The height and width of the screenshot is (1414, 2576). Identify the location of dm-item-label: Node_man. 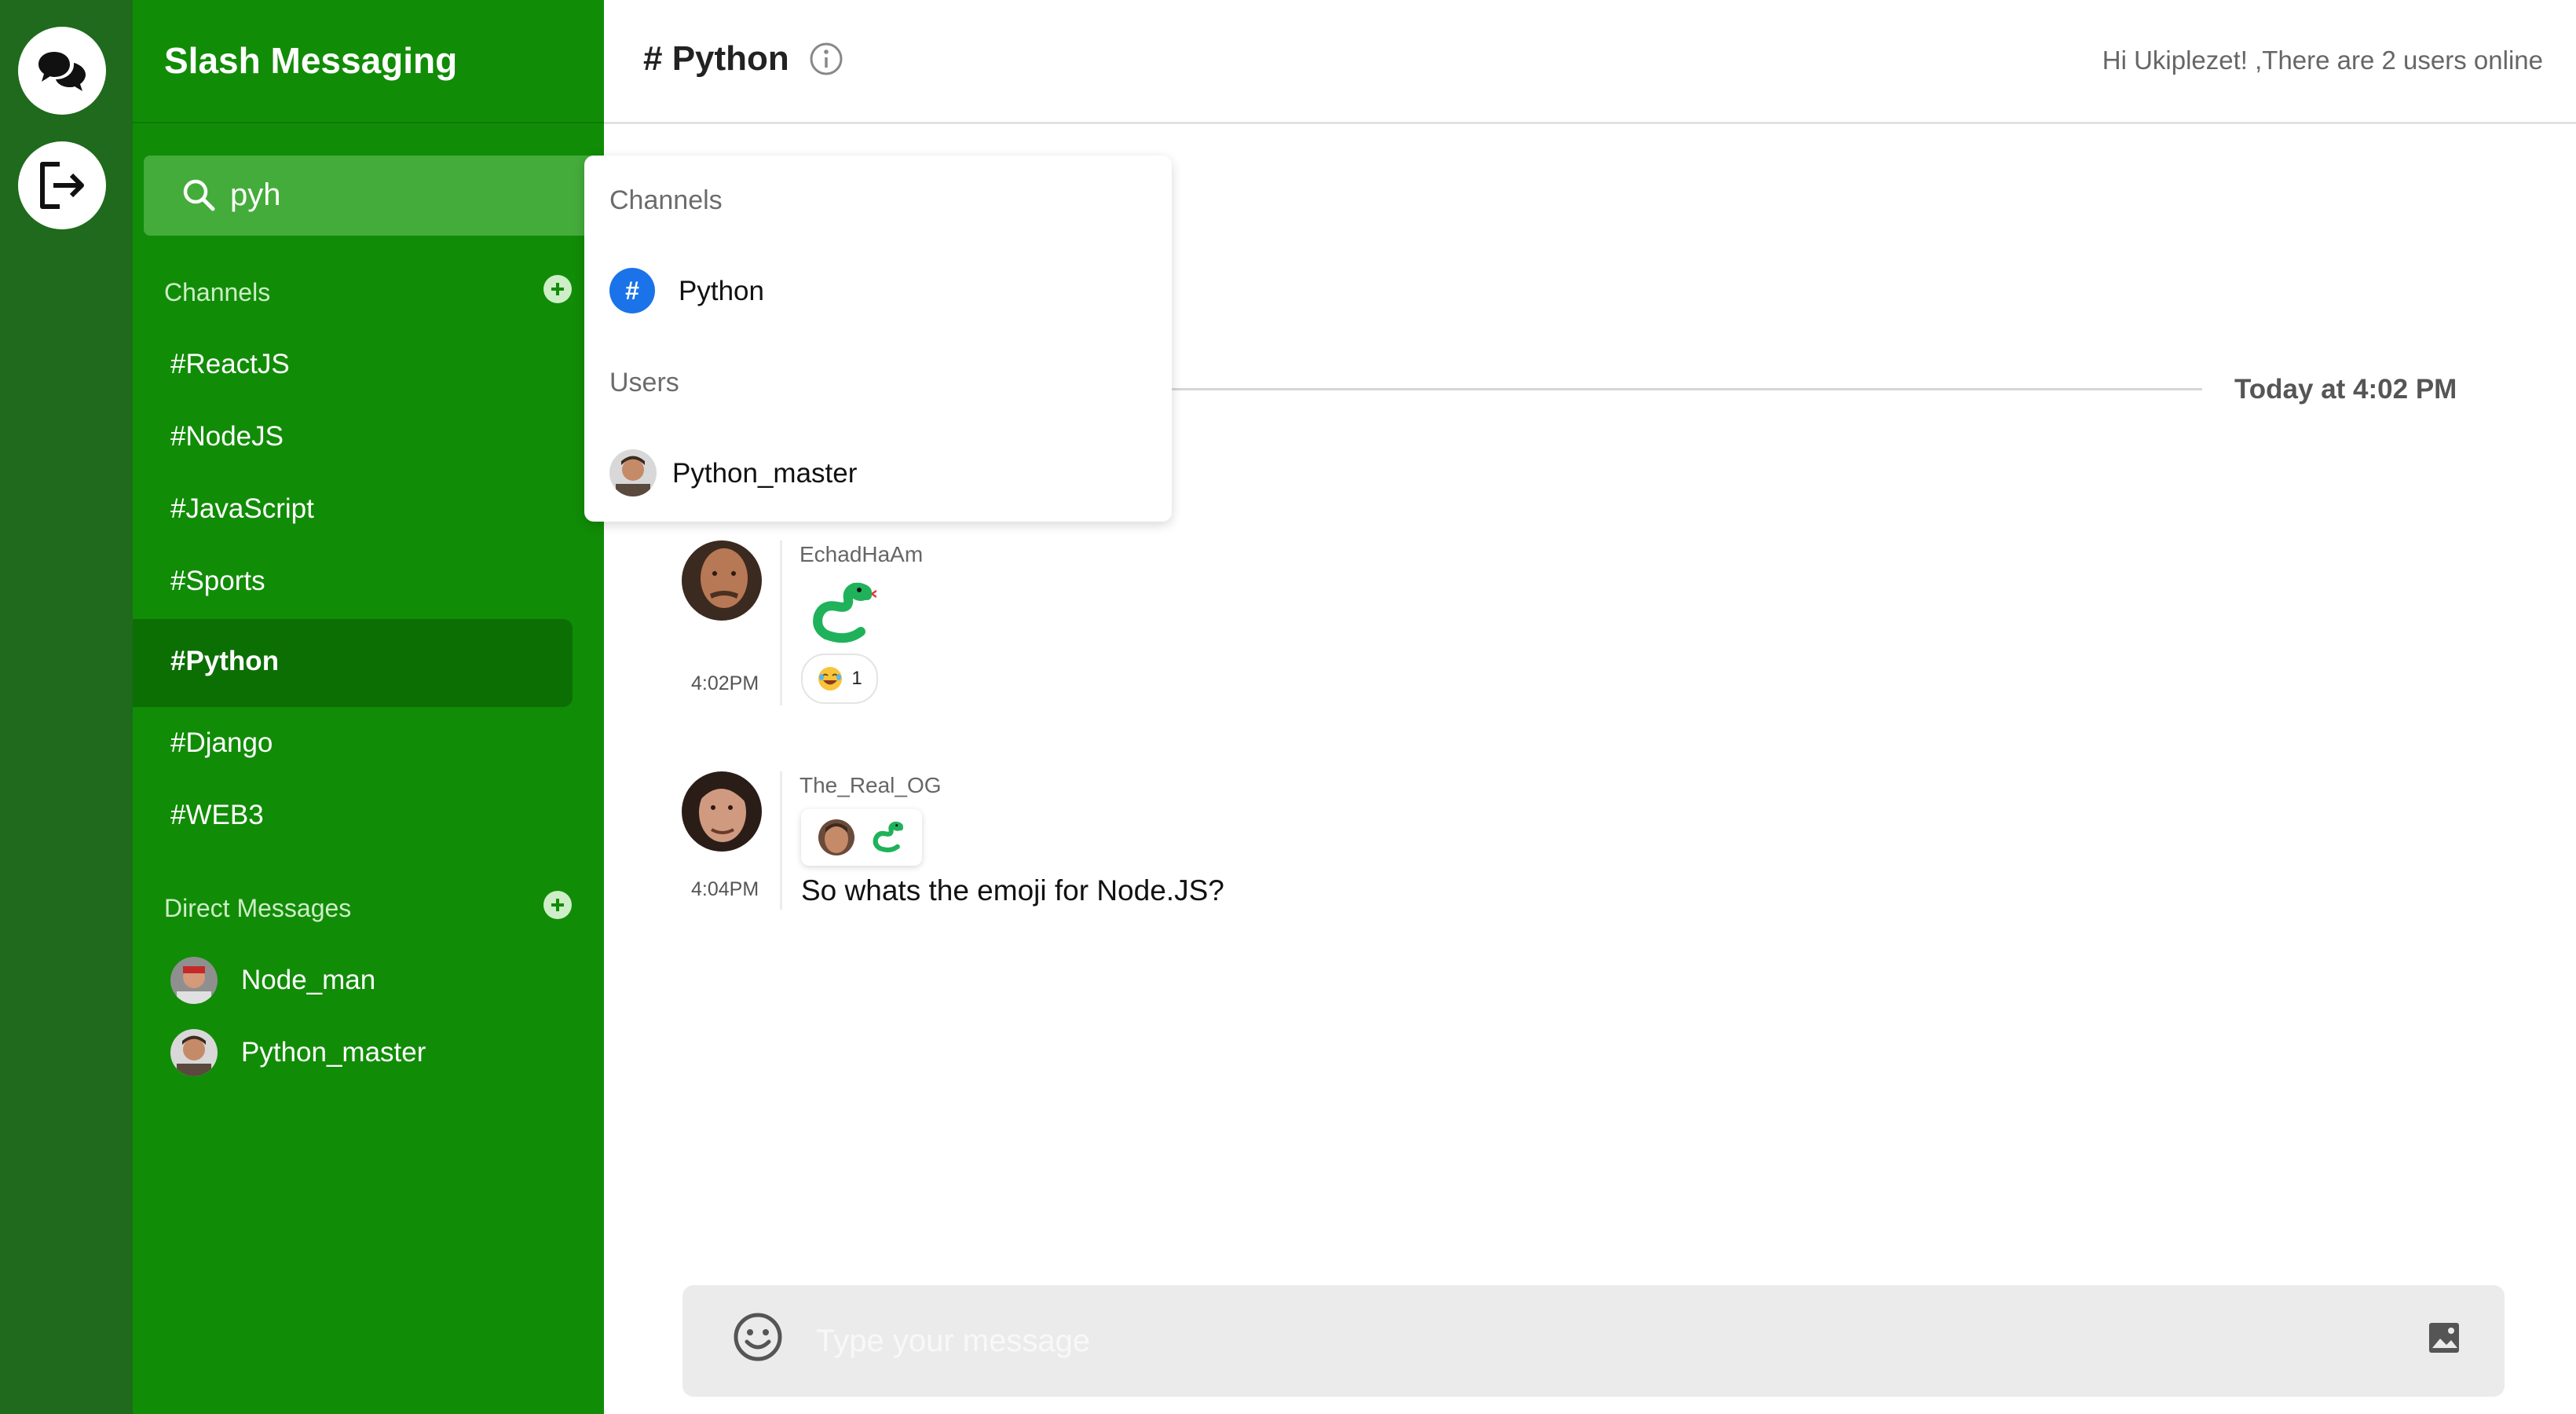
(308, 980).